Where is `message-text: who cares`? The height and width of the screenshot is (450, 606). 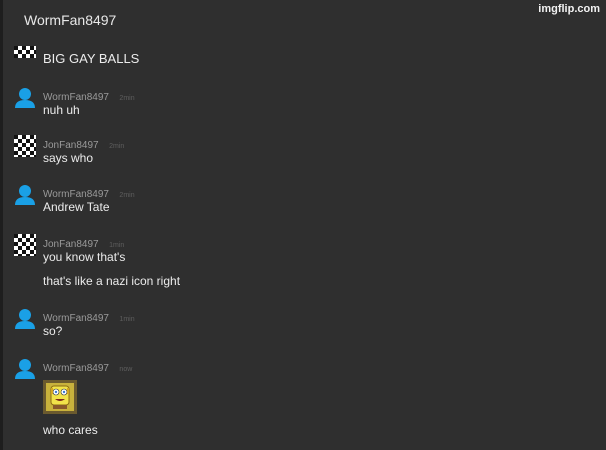 message-text: who cares is located at coordinates (70, 430).